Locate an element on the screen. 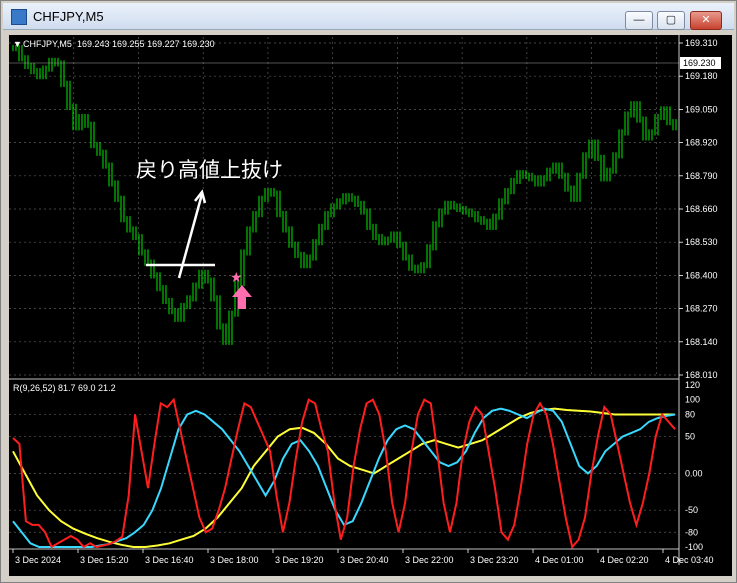  maximize-button: ▢ is located at coordinates (671, 20).